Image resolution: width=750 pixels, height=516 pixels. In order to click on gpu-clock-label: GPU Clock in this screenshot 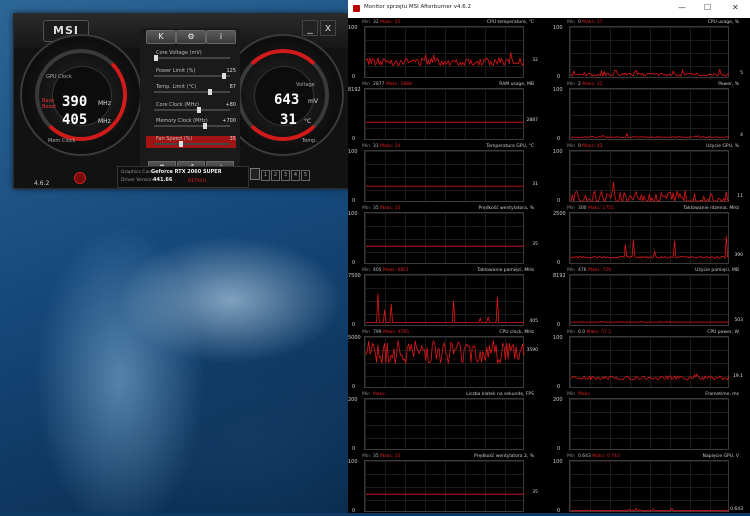, I will do `click(59, 77)`.